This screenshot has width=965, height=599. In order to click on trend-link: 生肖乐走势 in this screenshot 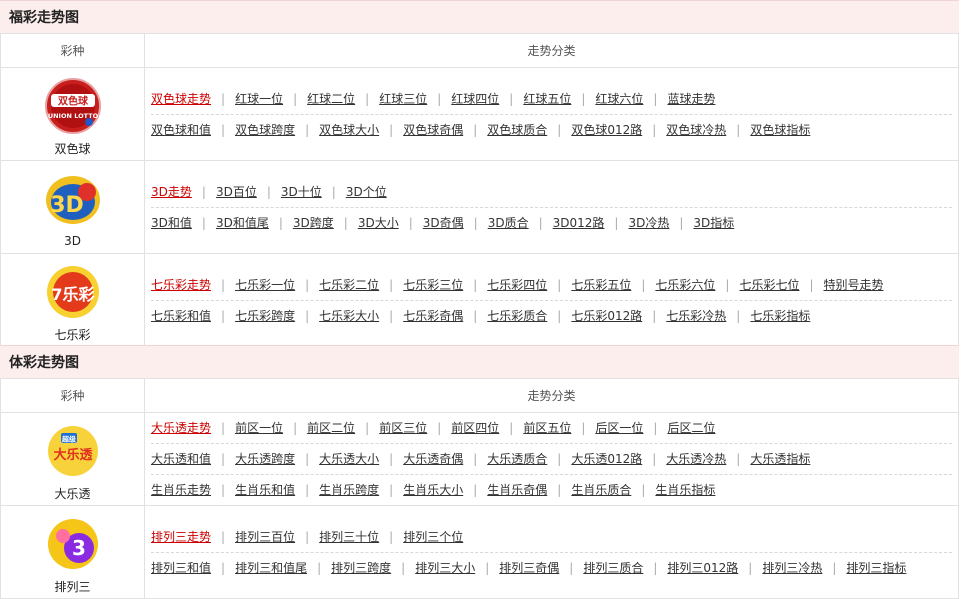, I will do `click(181, 490)`.